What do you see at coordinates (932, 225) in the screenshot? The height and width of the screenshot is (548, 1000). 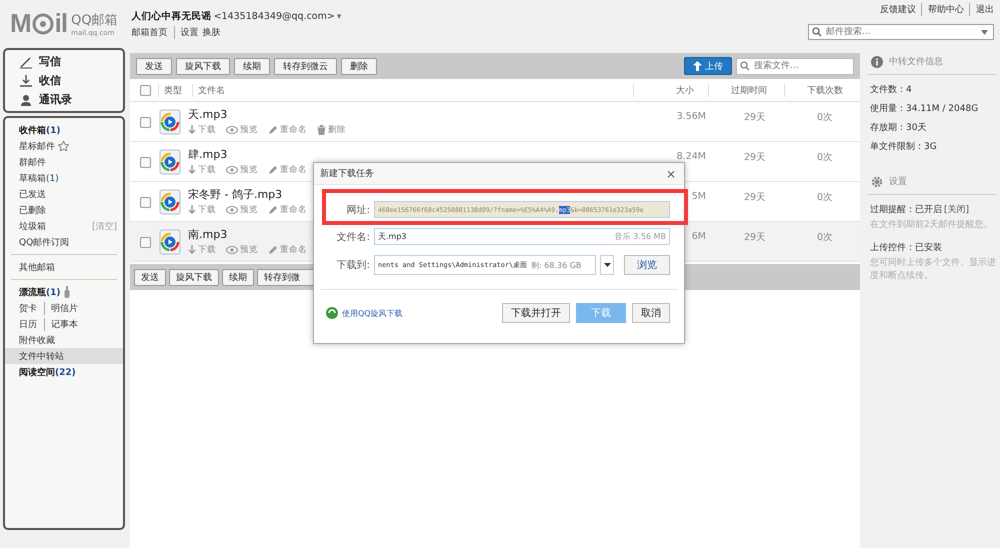 I see `setting-description: 在文件到期前2天邮件提醒您。` at bounding box center [932, 225].